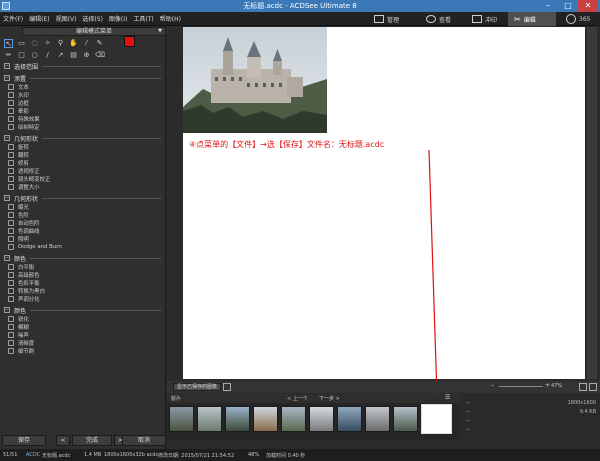 The height and width of the screenshot is (461, 600). I want to click on menu-view: 视图(V), so click(66, 18).